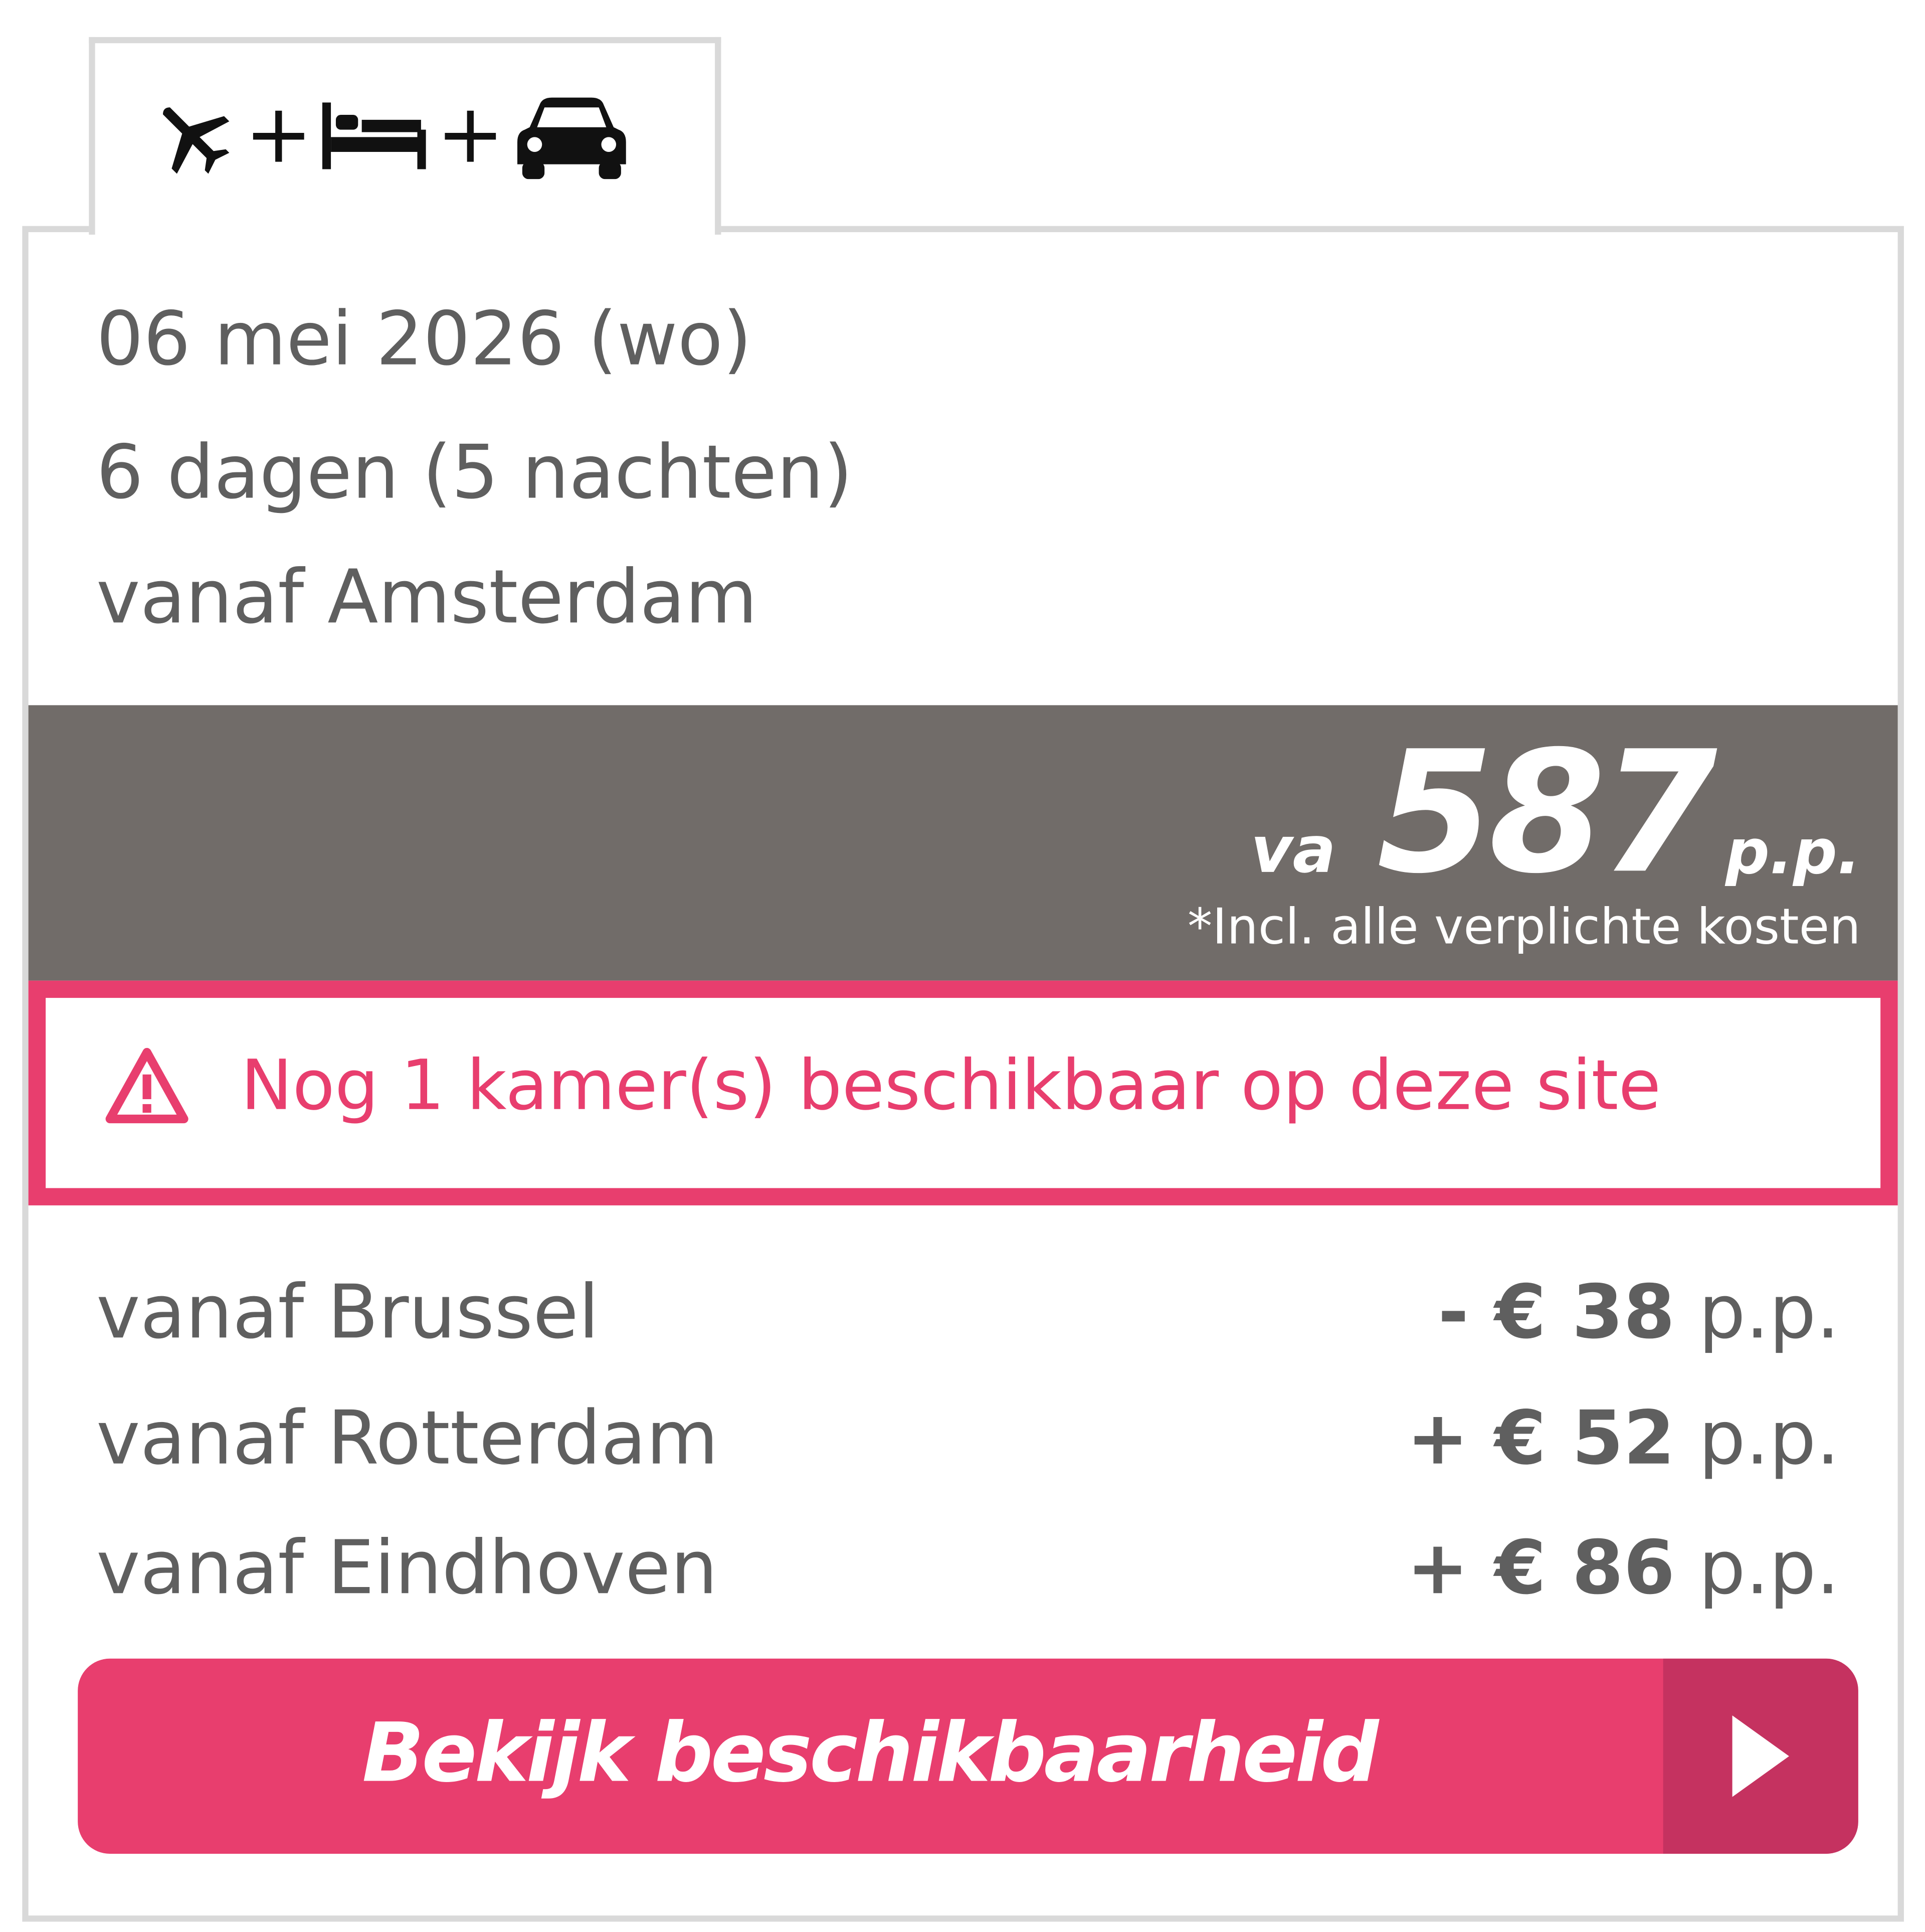 This screenshot has height=1932, width=1925. I want to click on availability-alert: Nog 1 kamer(s) beschikbaar op deze site, so click(963, 1092).